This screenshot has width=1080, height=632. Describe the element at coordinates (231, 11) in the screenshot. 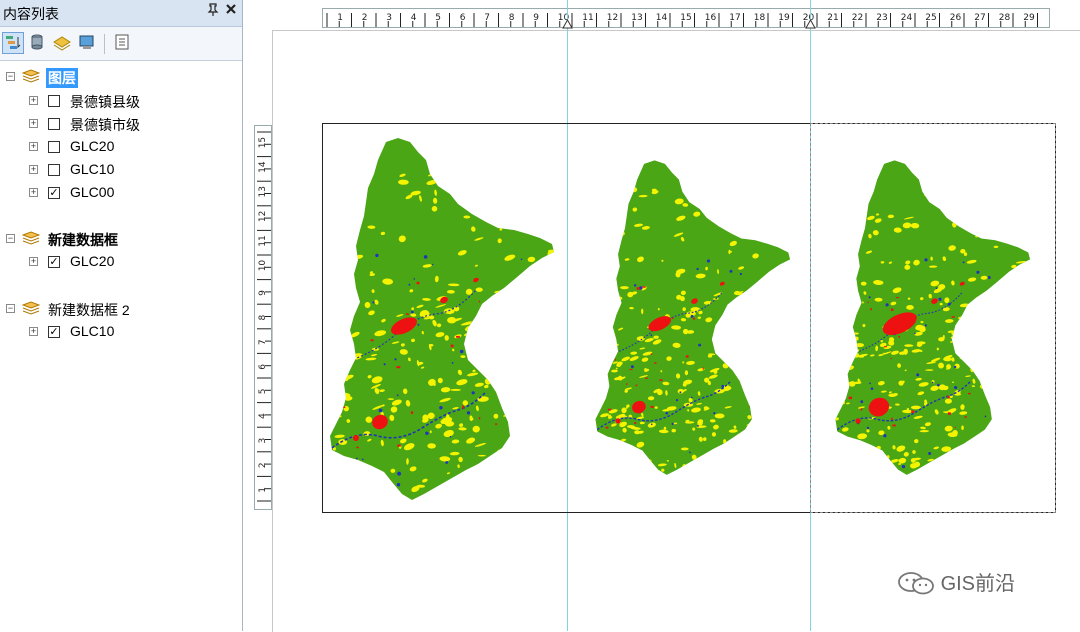

I see `close-icon` at that location.